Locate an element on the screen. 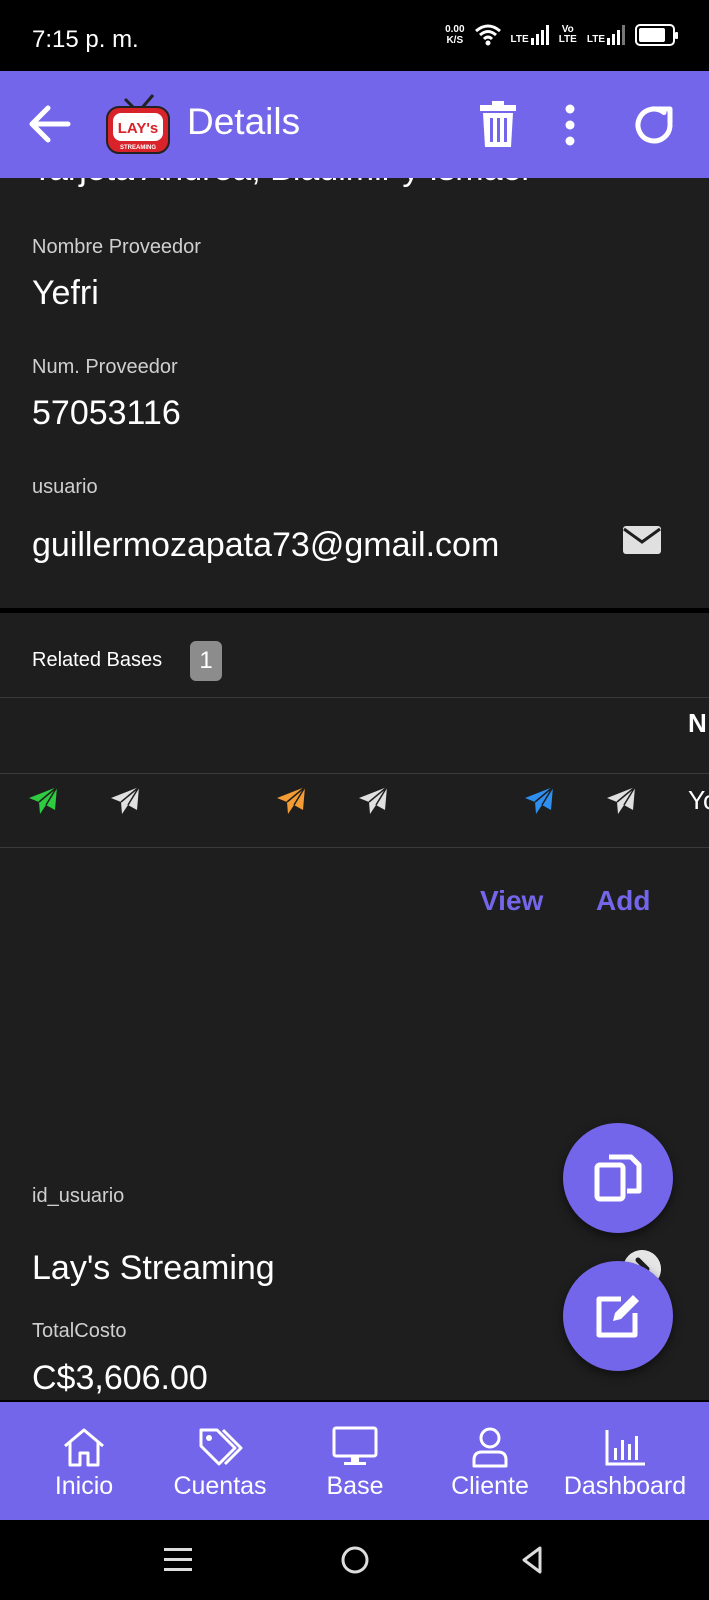 The height and width of the screenshot is (1600, 709). page-title: Details is located at coordinates (244, 121).